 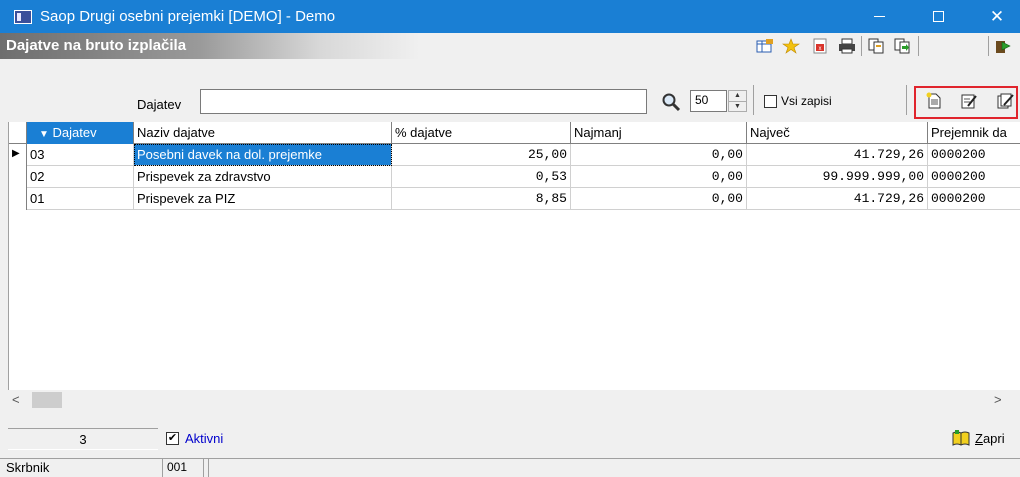 What do you see at coordinates (737, 107) in the screenshot?
I see `spin-down-icon: ▼` at bounding box center [737, 107].